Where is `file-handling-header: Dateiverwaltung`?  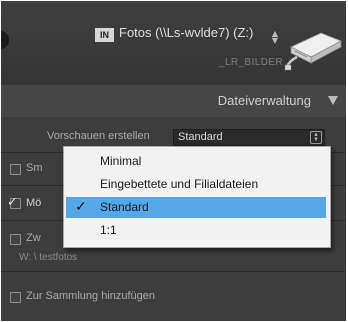
file-handling-header: Dateiverwaltung is located at coordinates (173, 101).